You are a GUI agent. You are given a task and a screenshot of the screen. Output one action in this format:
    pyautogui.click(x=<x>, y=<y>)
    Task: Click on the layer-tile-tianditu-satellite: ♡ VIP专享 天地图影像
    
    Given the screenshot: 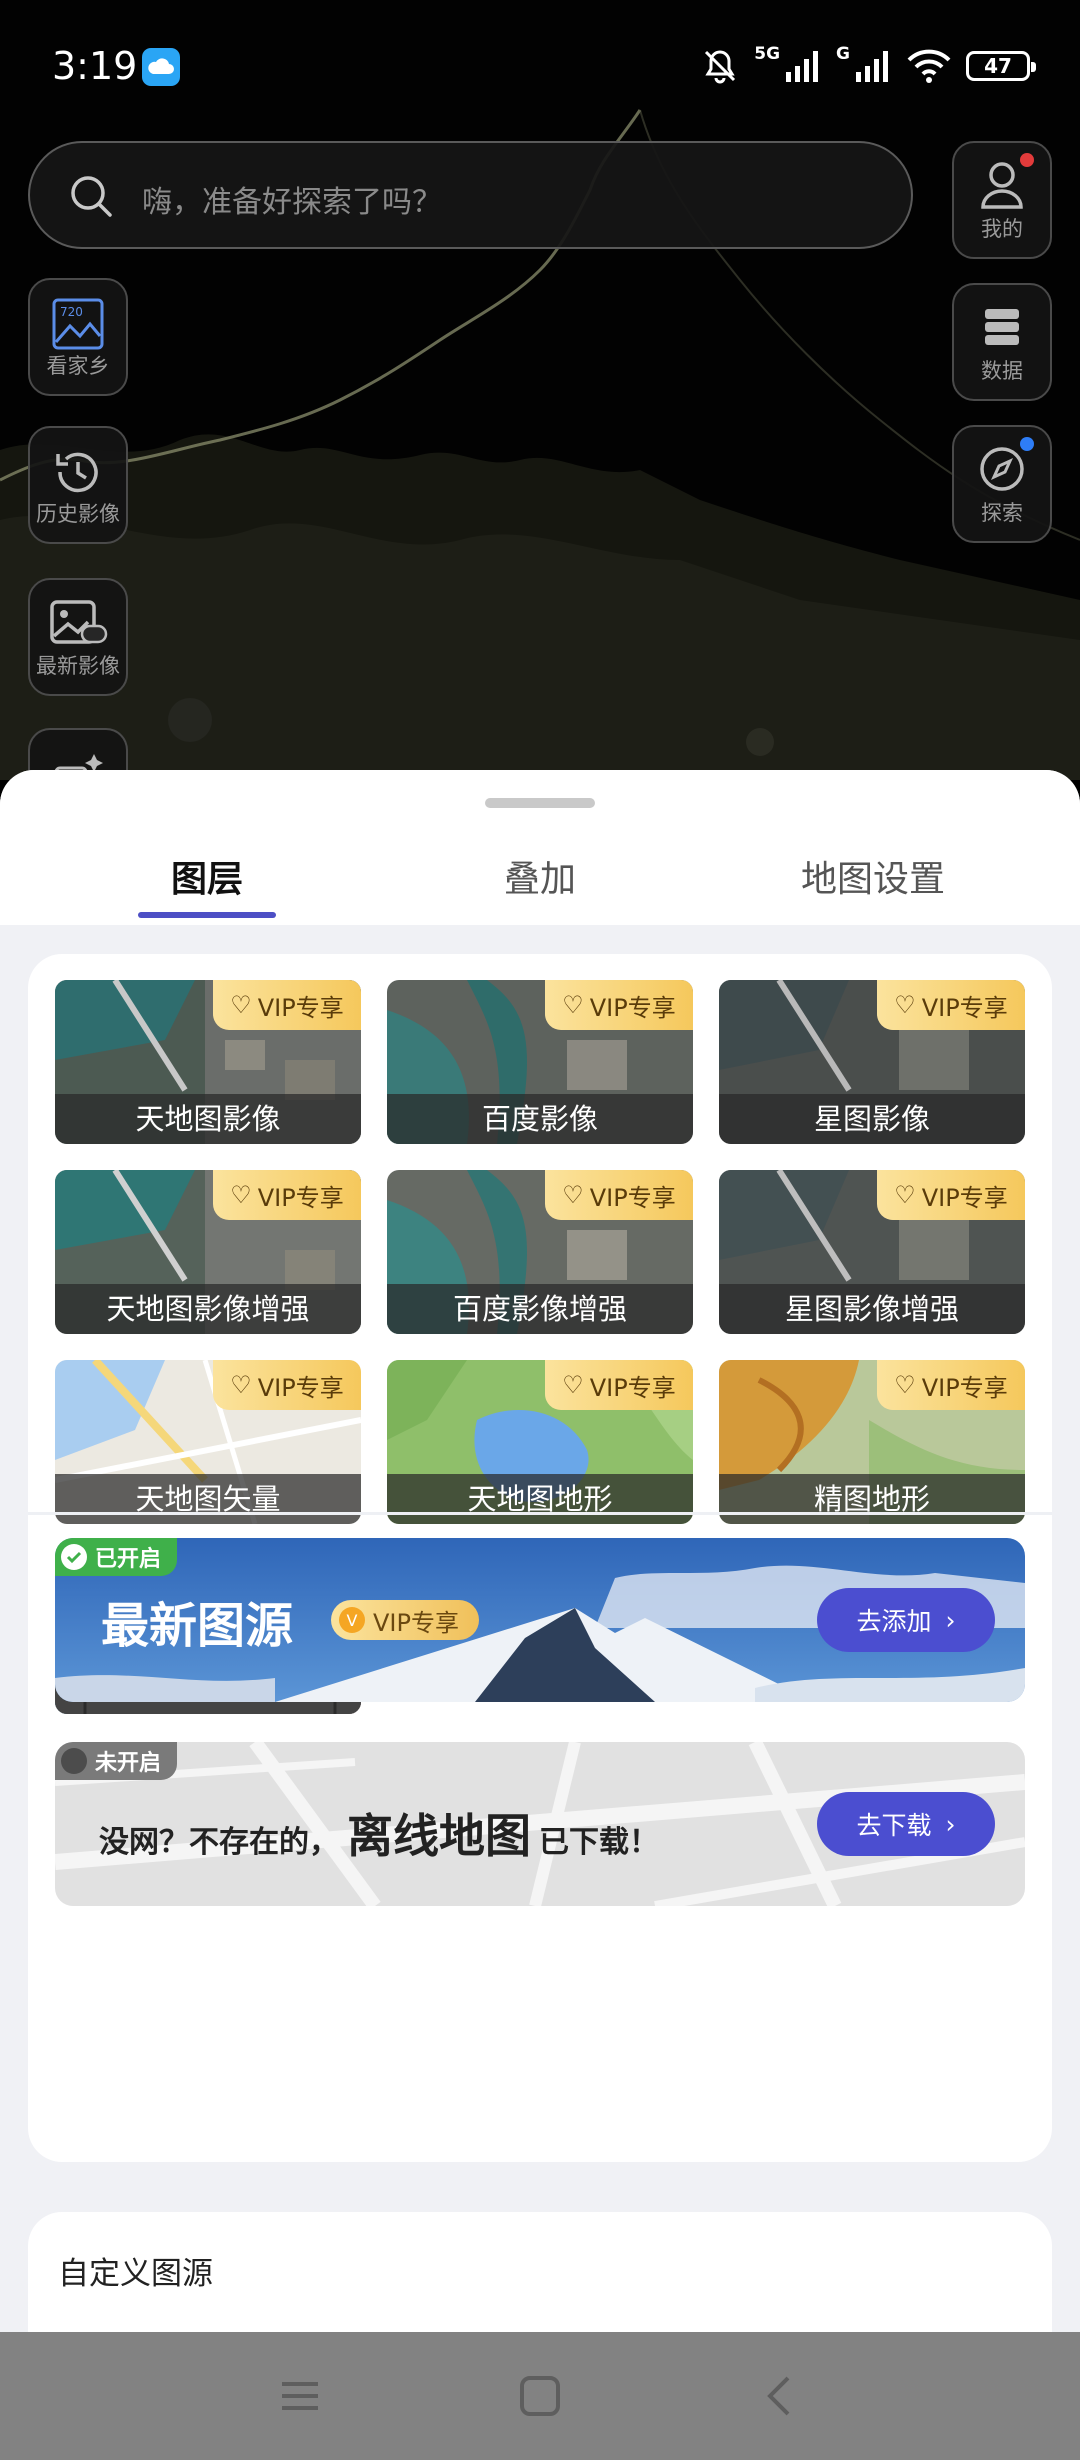 What is the action you would take?
    pyautogui.click(x=208, y=1062)
    